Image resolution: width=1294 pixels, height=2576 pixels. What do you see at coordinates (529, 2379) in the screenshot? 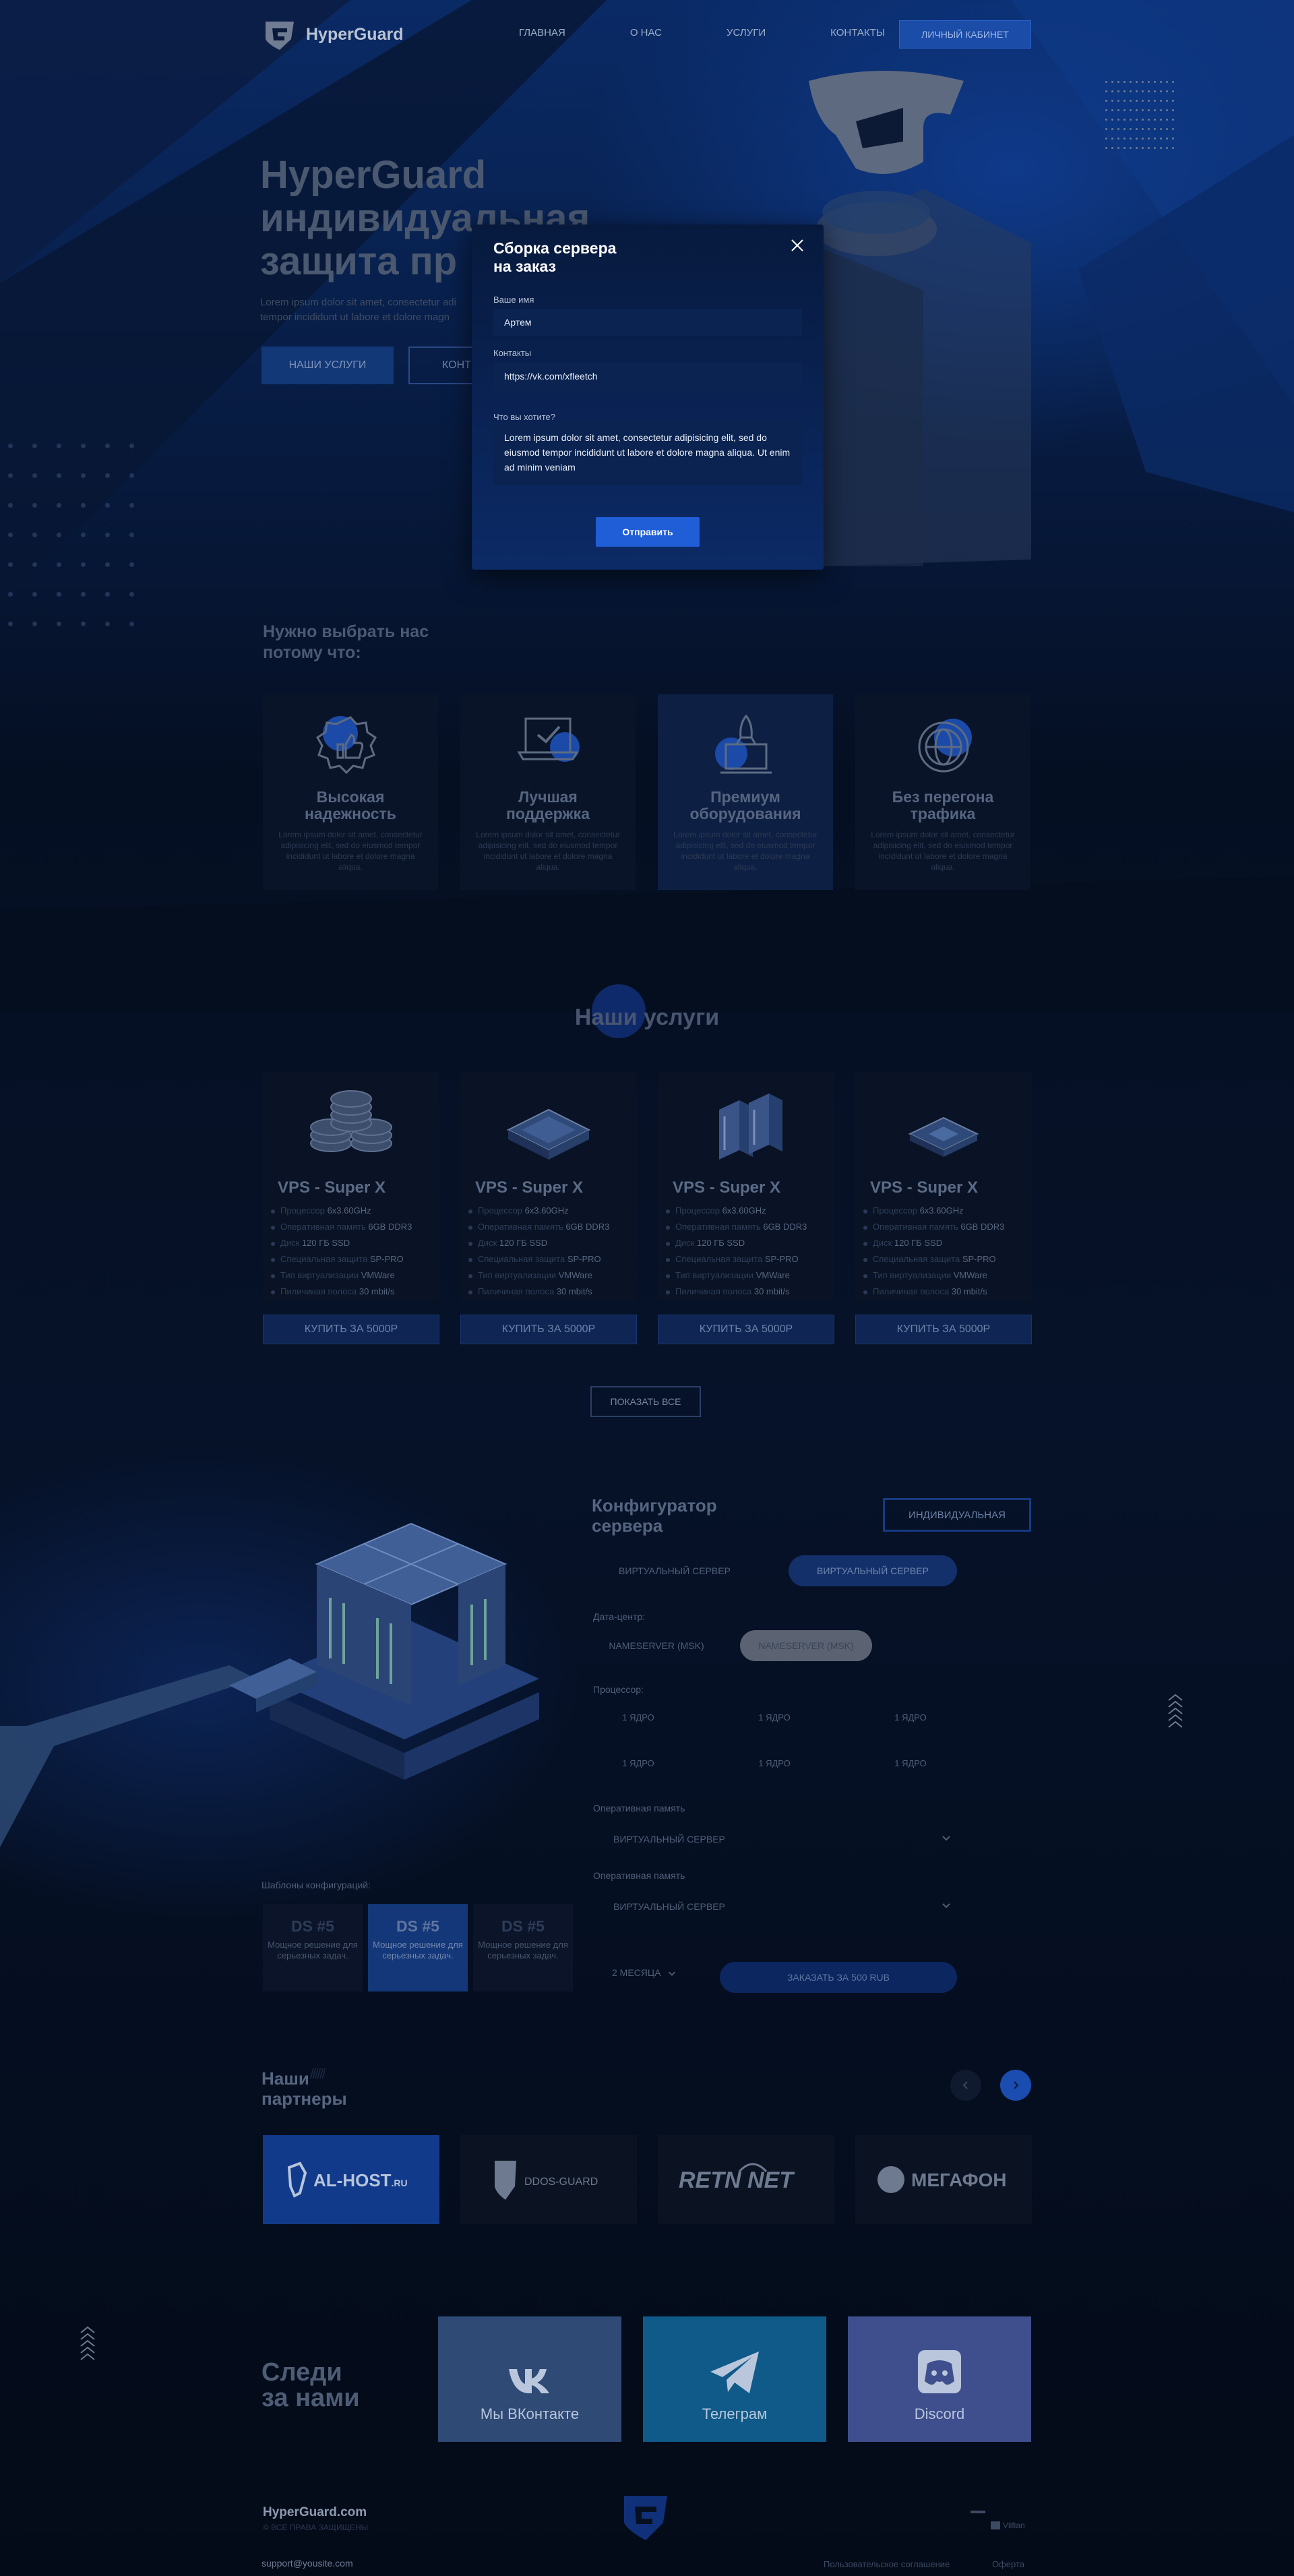
I see `vk-card: Мы ВКонтакте` at bounding box center [529, 2379].